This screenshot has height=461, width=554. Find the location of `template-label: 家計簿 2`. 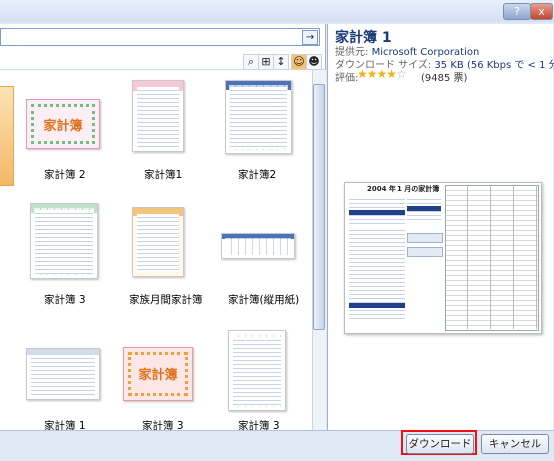

template-label: 家計簿 2 is located at coordinates (65, 174).